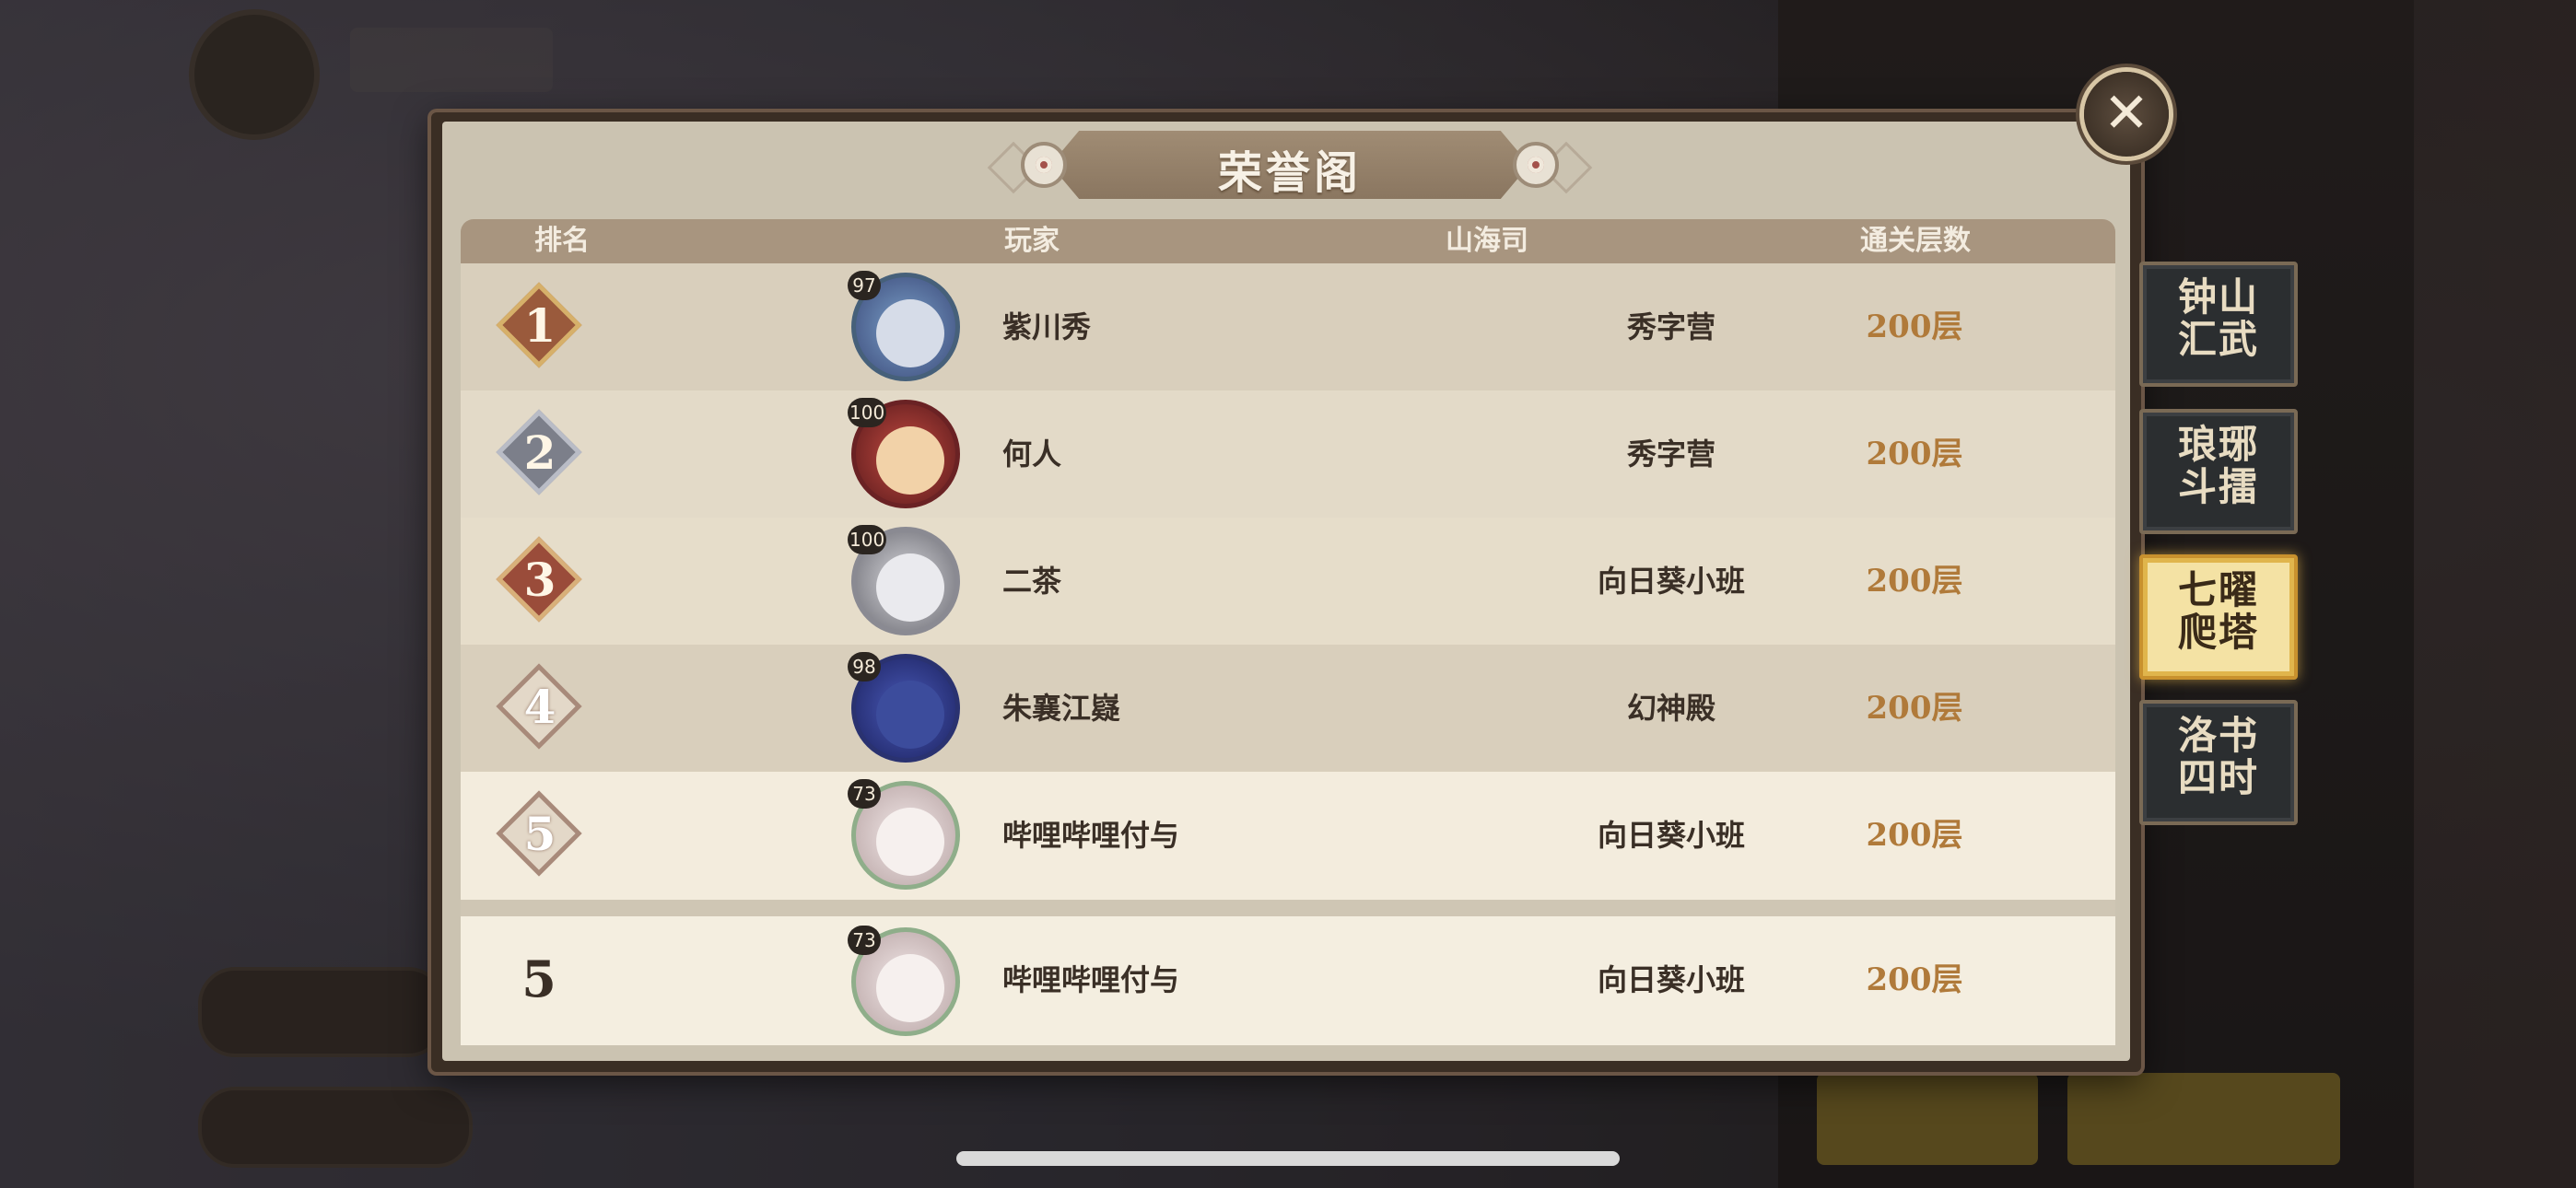 Image resolution: width=2576 pixels, height=1188 pixels. I want to click on level-badge: 98, so click(864, 666).